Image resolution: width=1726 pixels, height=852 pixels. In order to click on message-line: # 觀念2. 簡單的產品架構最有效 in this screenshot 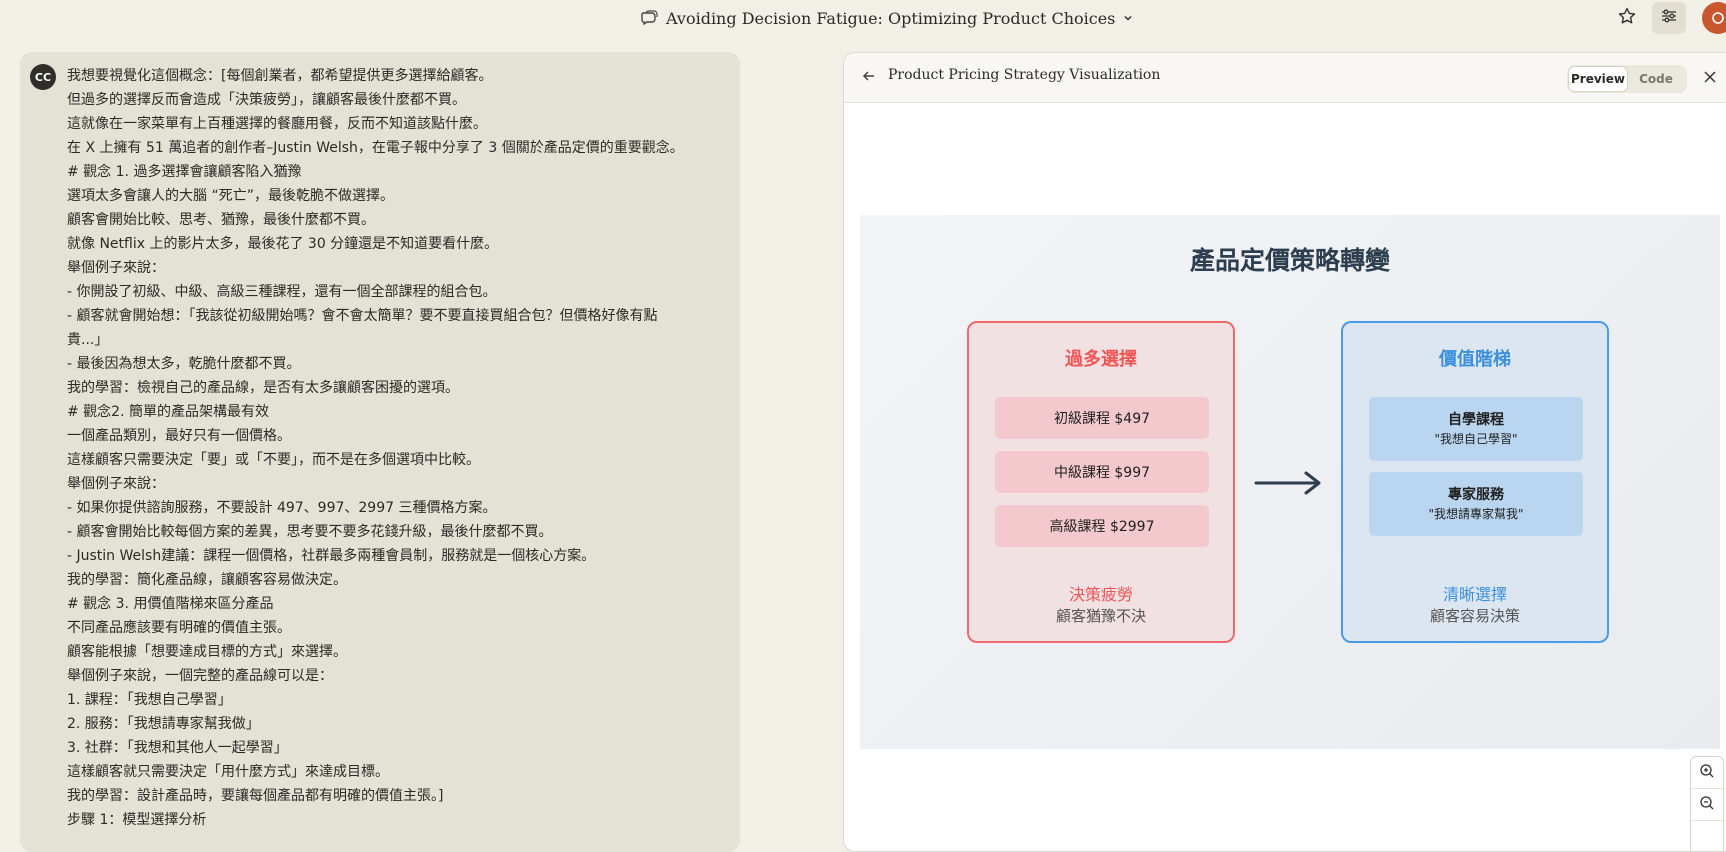, I will do `click(168, 412)`.